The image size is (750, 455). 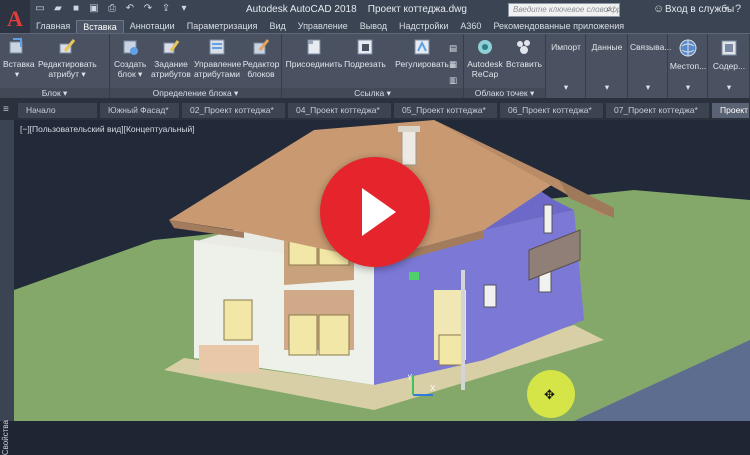 I want to click on create-block-line2: блок, so click(x=126, y=74).